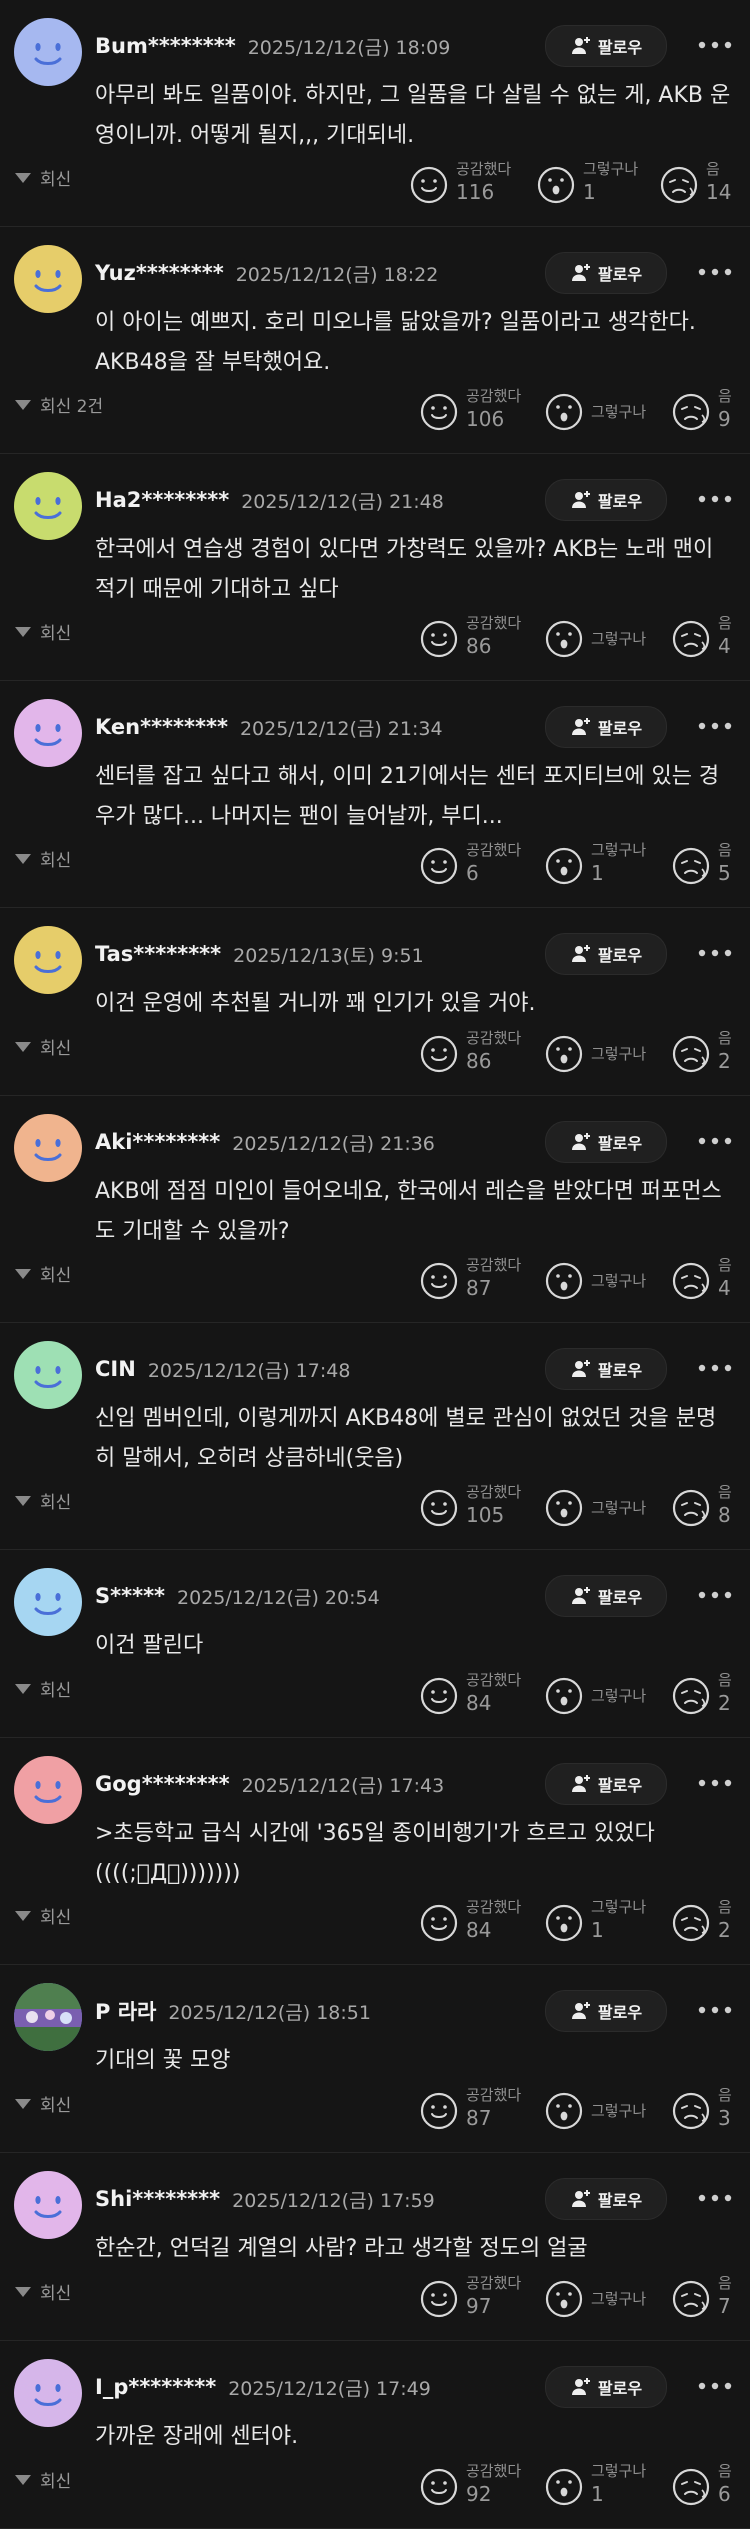 This screenshot has width=750, height=2529. I want to click on reaction-button: 음6, so click(711, 2486).